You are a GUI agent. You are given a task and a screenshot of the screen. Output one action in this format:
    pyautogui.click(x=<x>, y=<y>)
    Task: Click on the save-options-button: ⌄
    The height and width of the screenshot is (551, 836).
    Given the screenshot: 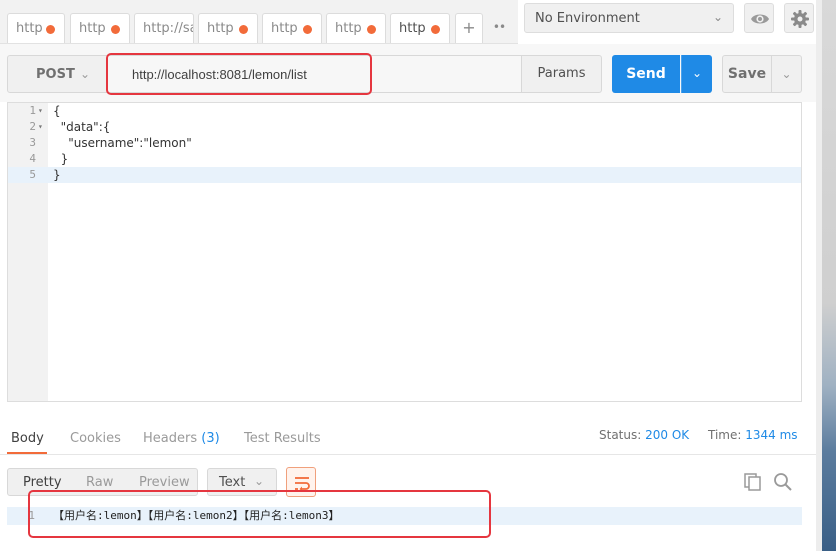 What is the action you would take?
    pyautogui.click(x=787, y=74)
    